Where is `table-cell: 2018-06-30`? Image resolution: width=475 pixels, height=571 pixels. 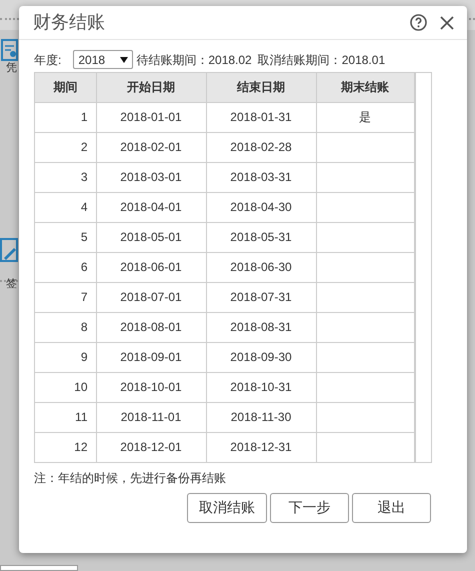 table-cell: 2018-06-30 is located at coordinates (261, 267).